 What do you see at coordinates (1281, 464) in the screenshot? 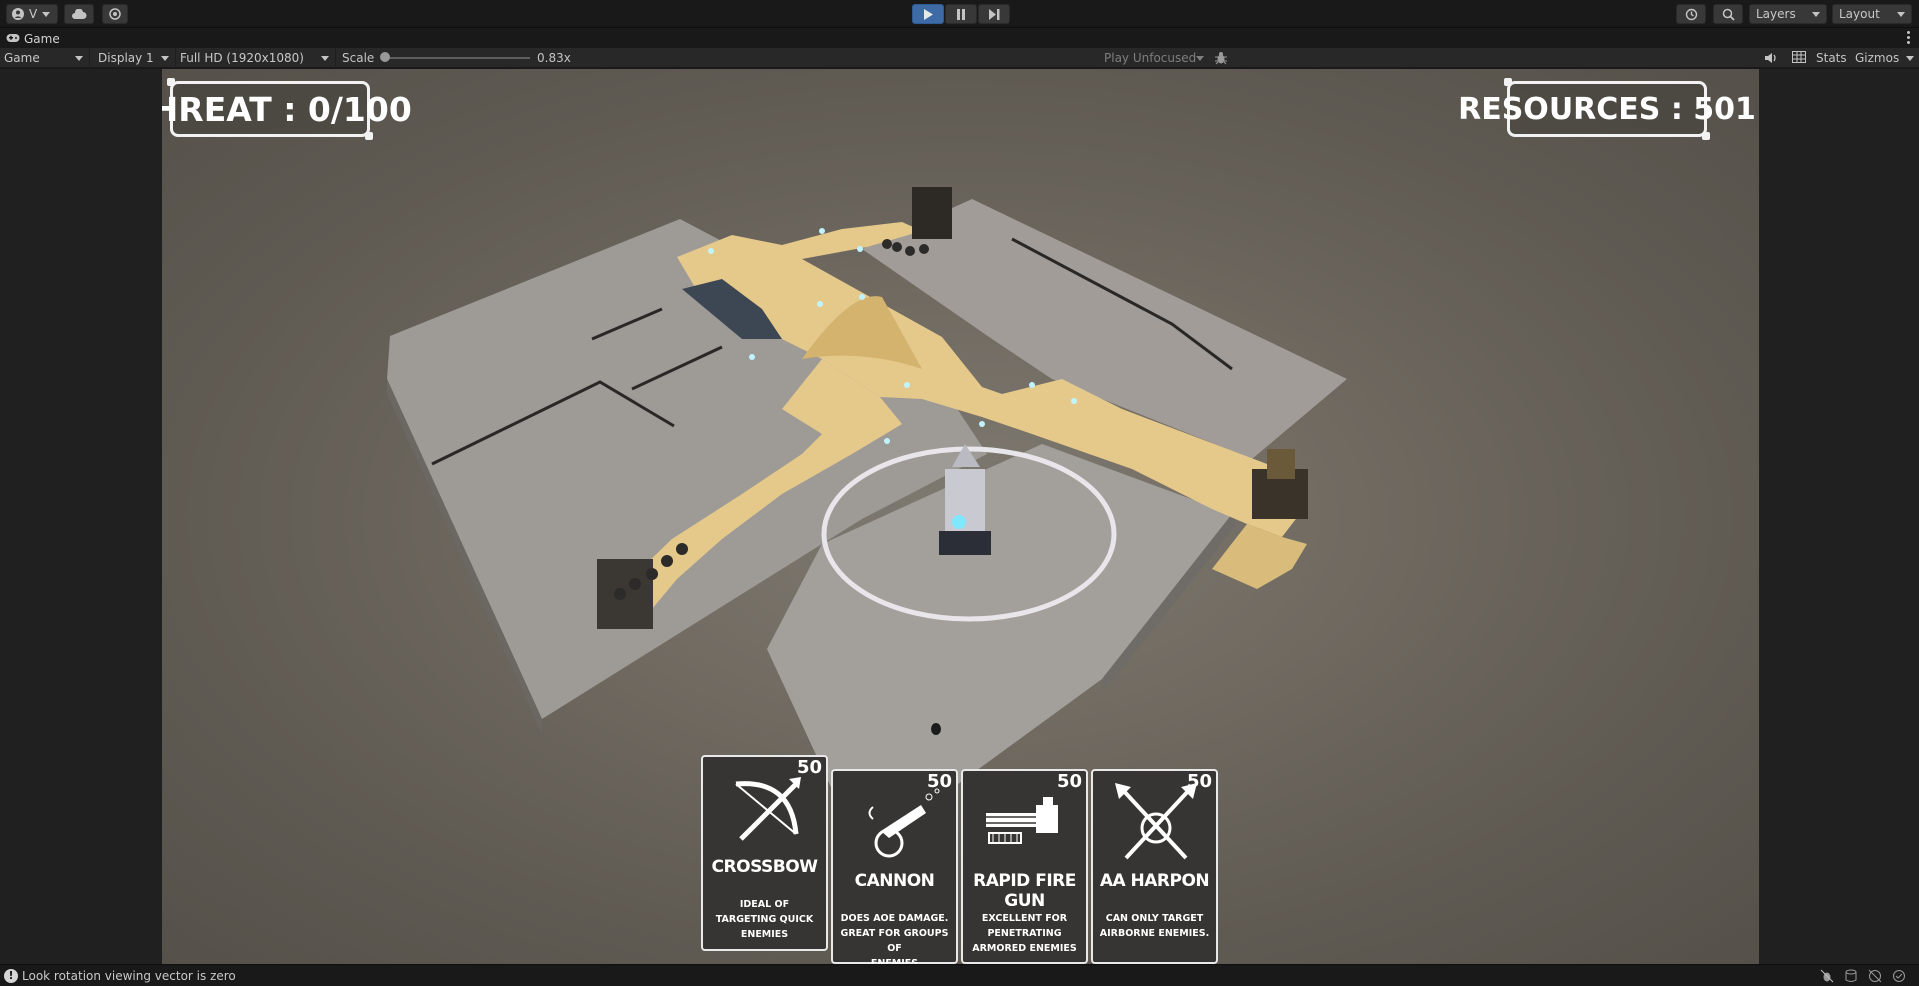
I see `base-castle-dome` at bounding box center [1281, 464].